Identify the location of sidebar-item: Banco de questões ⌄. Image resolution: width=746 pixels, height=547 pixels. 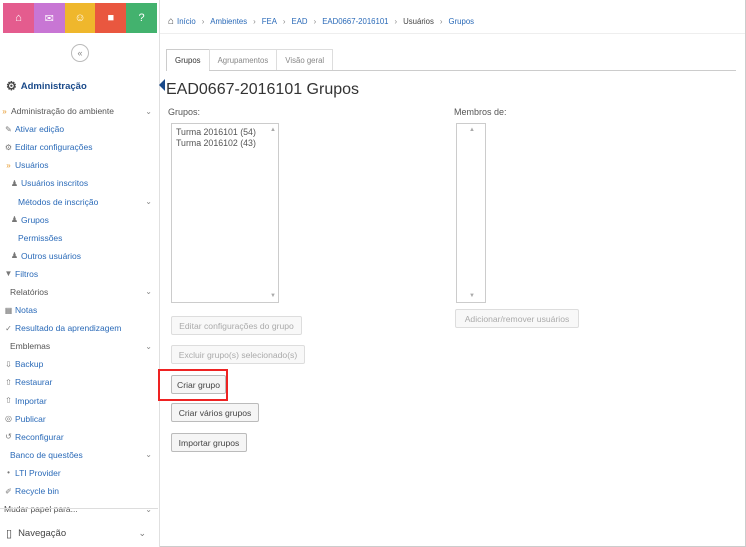
(79, 455).